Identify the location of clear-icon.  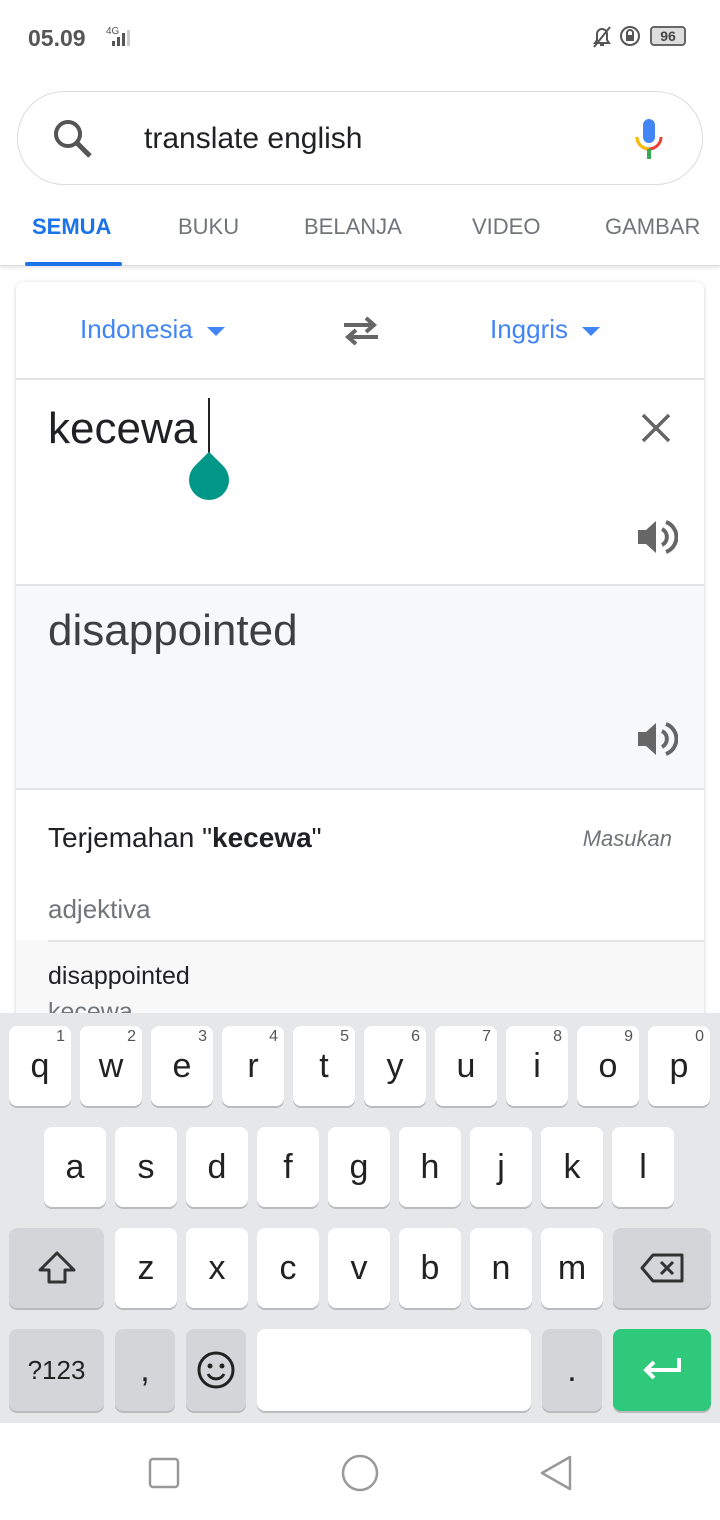
(656, 428).